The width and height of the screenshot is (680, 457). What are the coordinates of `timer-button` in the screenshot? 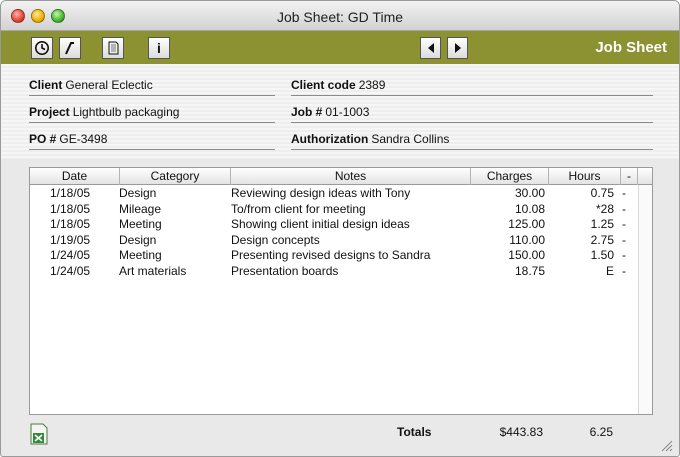 It's located at (42, 48).